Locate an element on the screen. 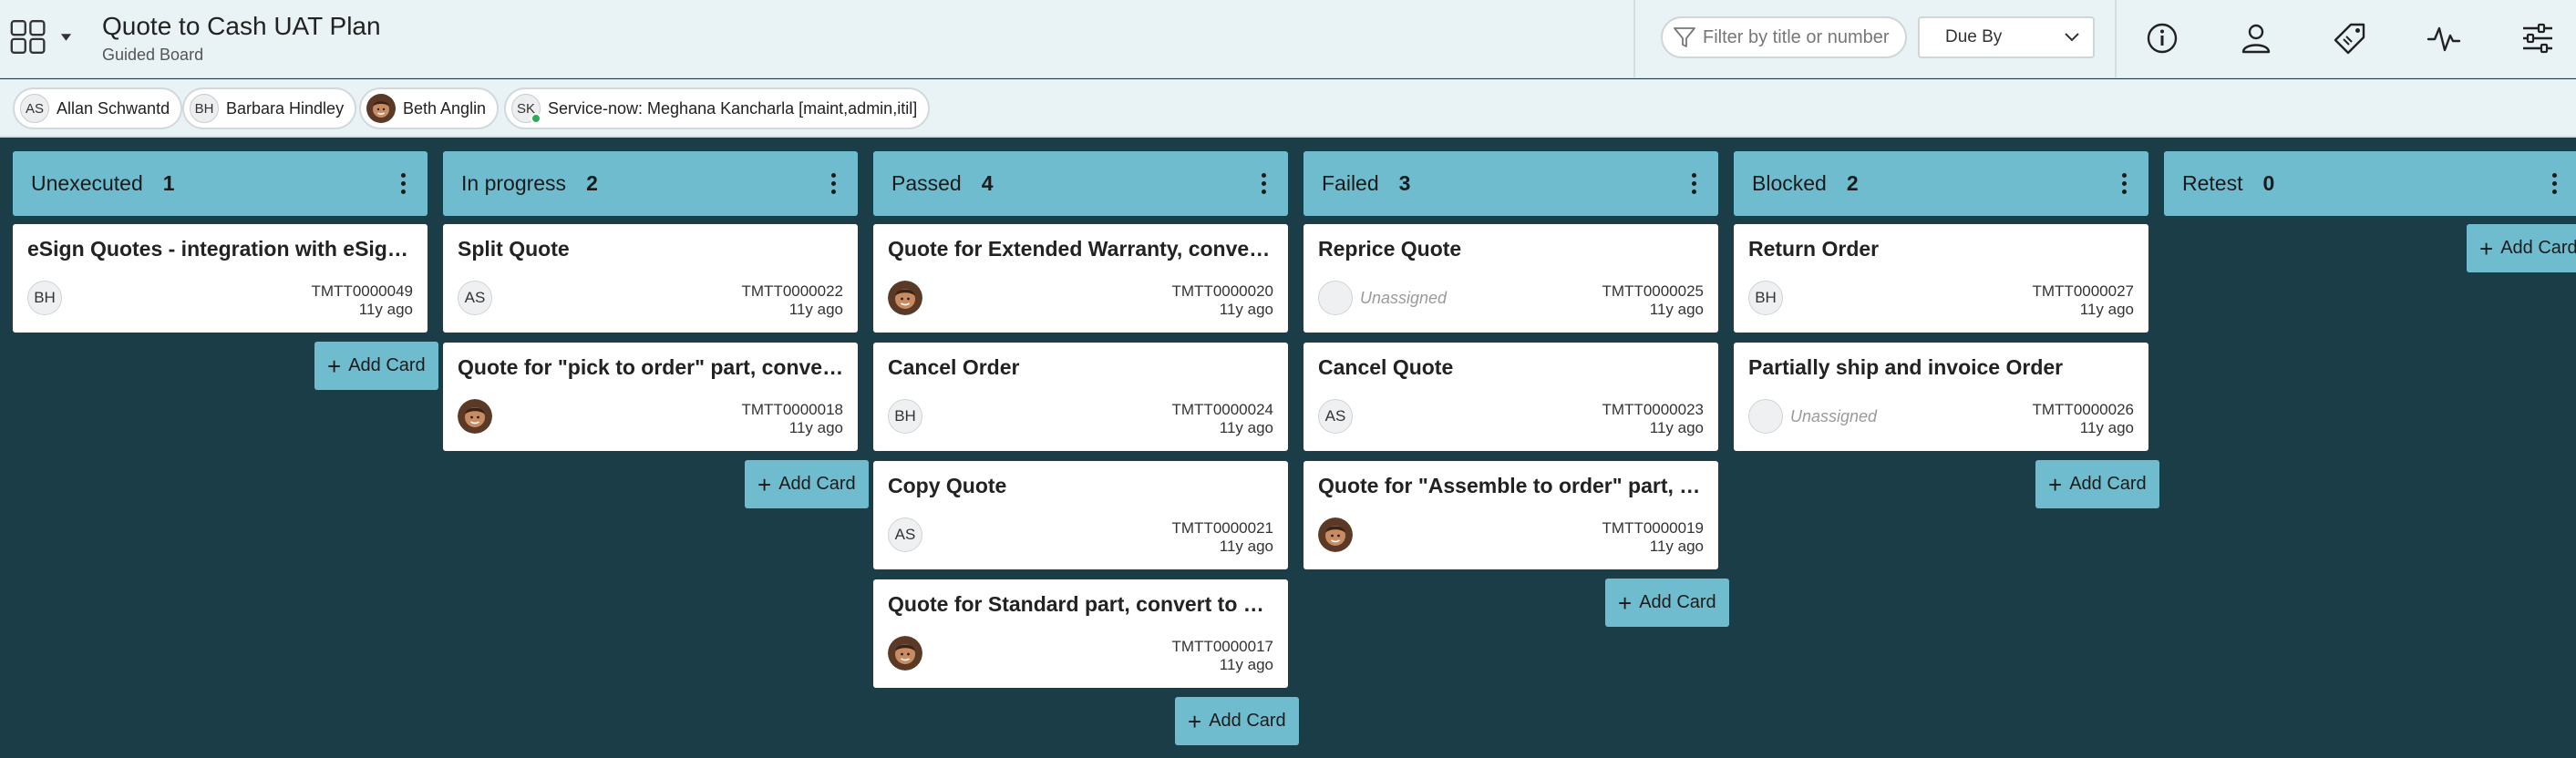 The image size is (2576, 758). lane-count: 3 is located at coordinates (1404, 183).